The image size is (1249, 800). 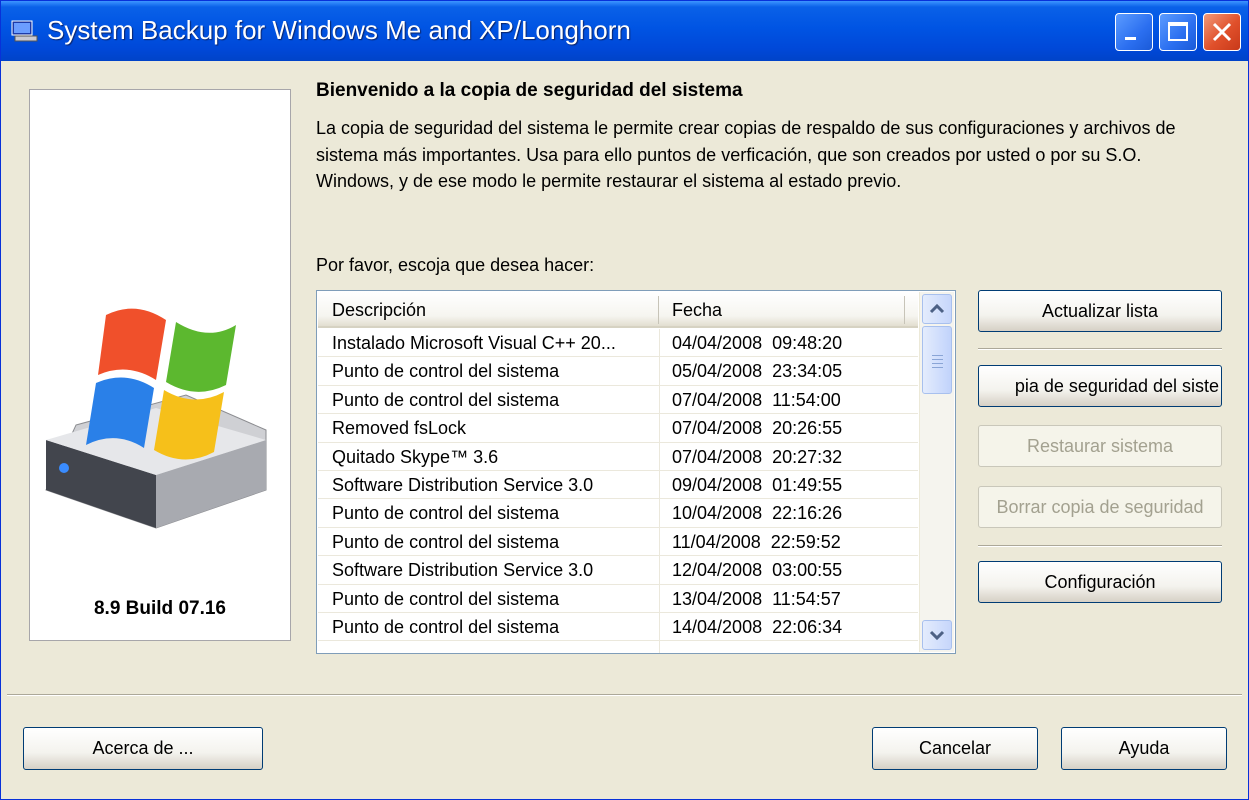 I want to click on app-icon, so click(x=24, y=31).